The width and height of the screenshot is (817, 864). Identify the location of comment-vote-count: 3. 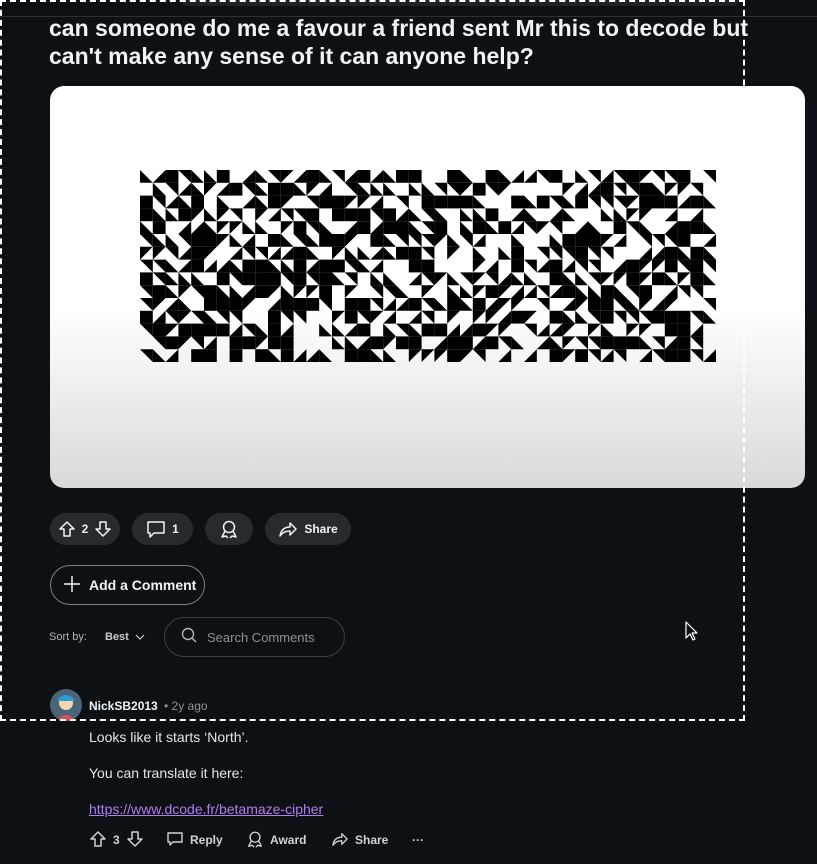
(116, 840).